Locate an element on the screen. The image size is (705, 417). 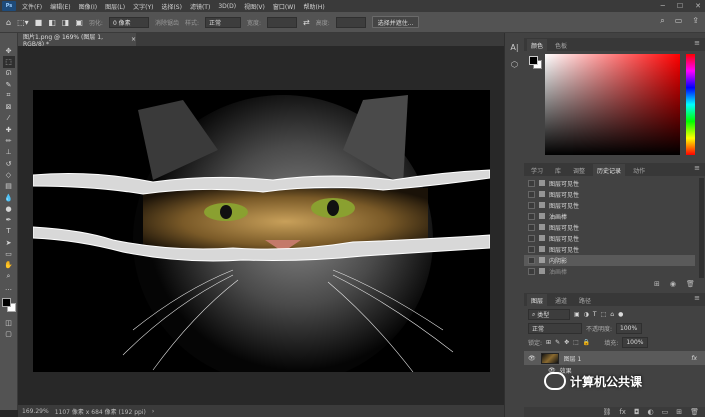
frame-tool-icon: ⊠ is located at coordinates (9, 106).